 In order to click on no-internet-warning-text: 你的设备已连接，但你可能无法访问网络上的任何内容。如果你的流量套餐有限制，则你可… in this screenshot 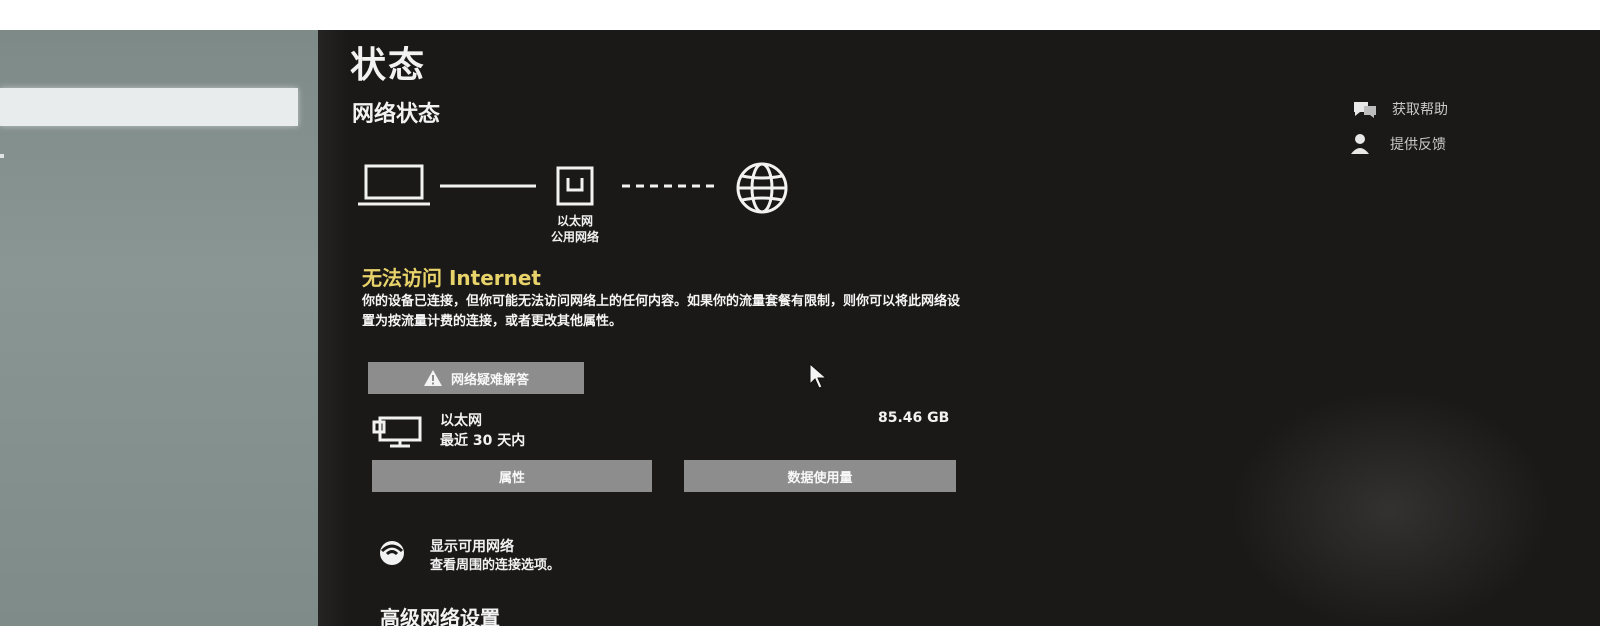, I will do `click(661, 311)`.